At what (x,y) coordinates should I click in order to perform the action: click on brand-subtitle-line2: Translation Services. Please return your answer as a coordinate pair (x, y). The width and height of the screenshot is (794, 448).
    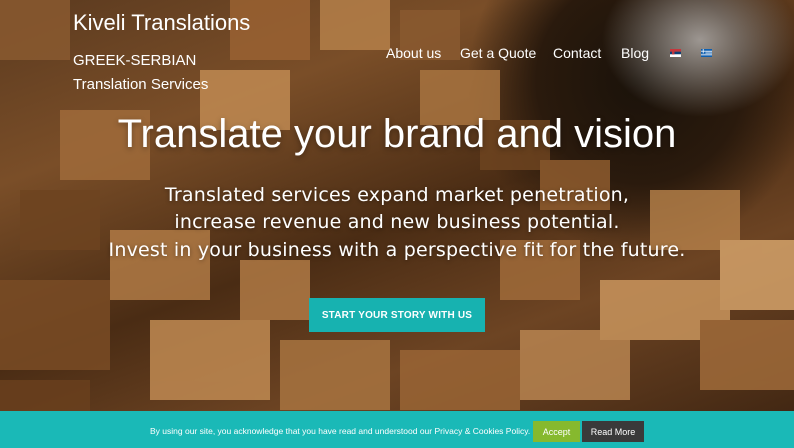
    Looking at the image, I should click on (141, 84).